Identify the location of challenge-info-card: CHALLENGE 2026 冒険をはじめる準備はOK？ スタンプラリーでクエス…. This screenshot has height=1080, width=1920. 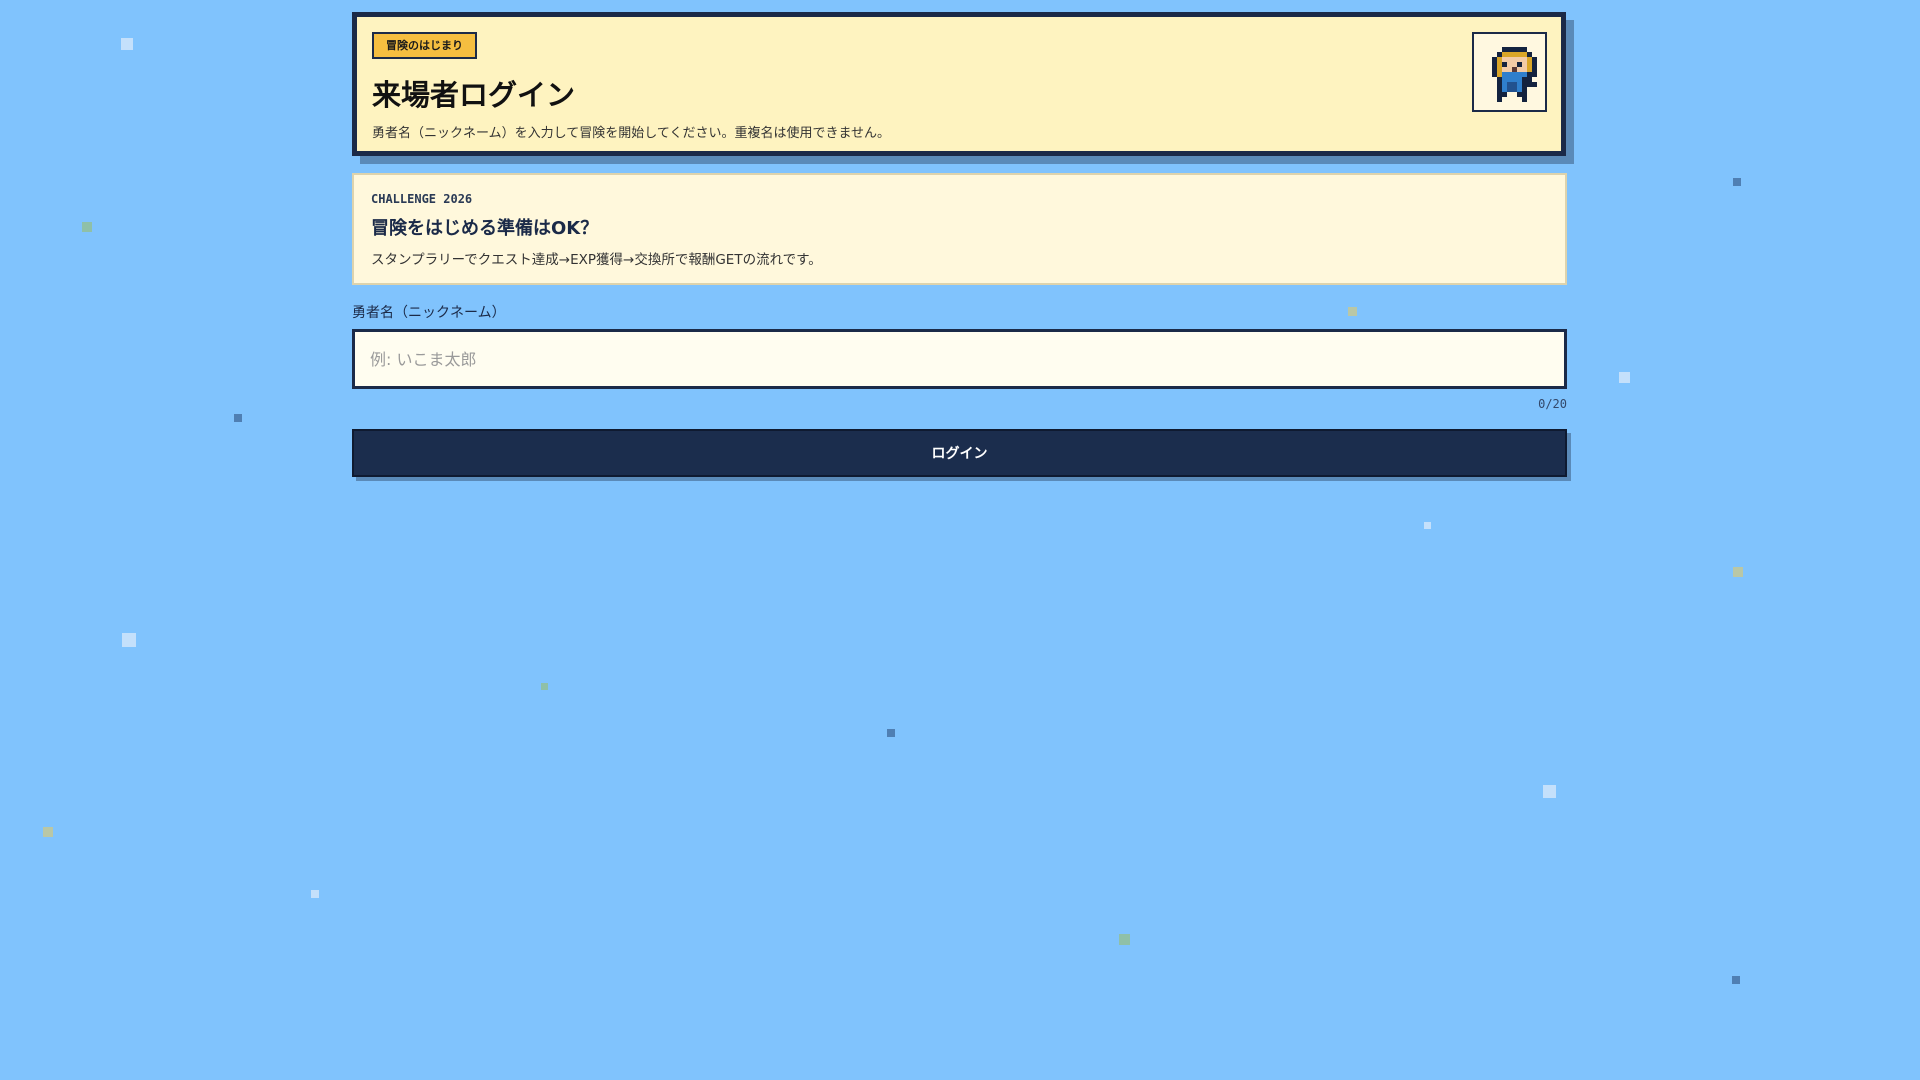
(959, 229).